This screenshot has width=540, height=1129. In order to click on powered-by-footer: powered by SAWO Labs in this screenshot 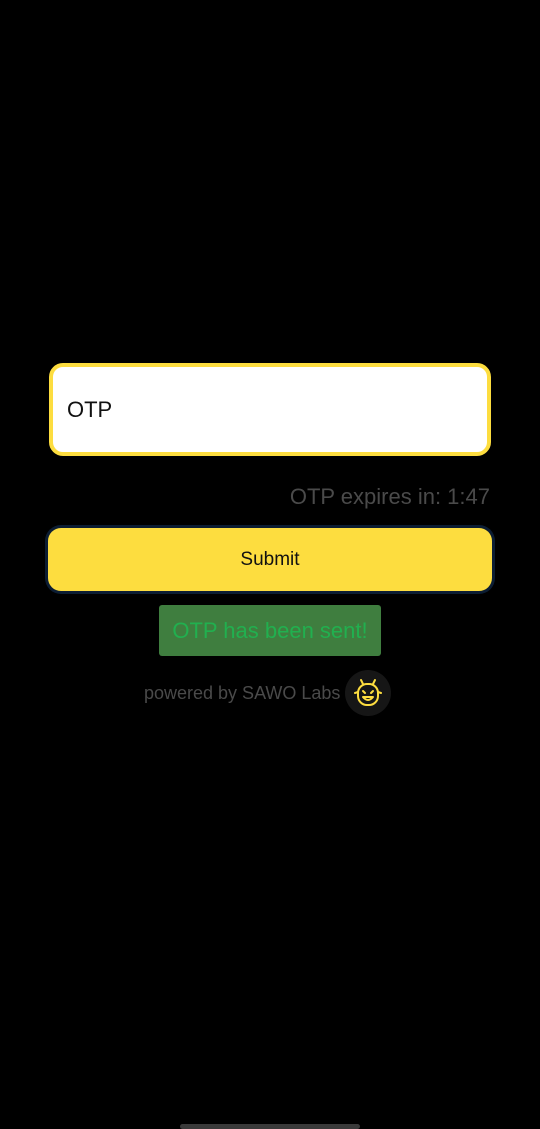, I will do `click(268, 693)`.